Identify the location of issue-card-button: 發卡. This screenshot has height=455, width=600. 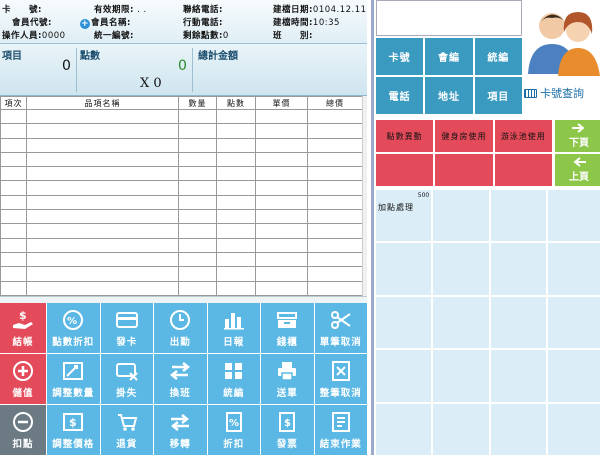
(126, 328).